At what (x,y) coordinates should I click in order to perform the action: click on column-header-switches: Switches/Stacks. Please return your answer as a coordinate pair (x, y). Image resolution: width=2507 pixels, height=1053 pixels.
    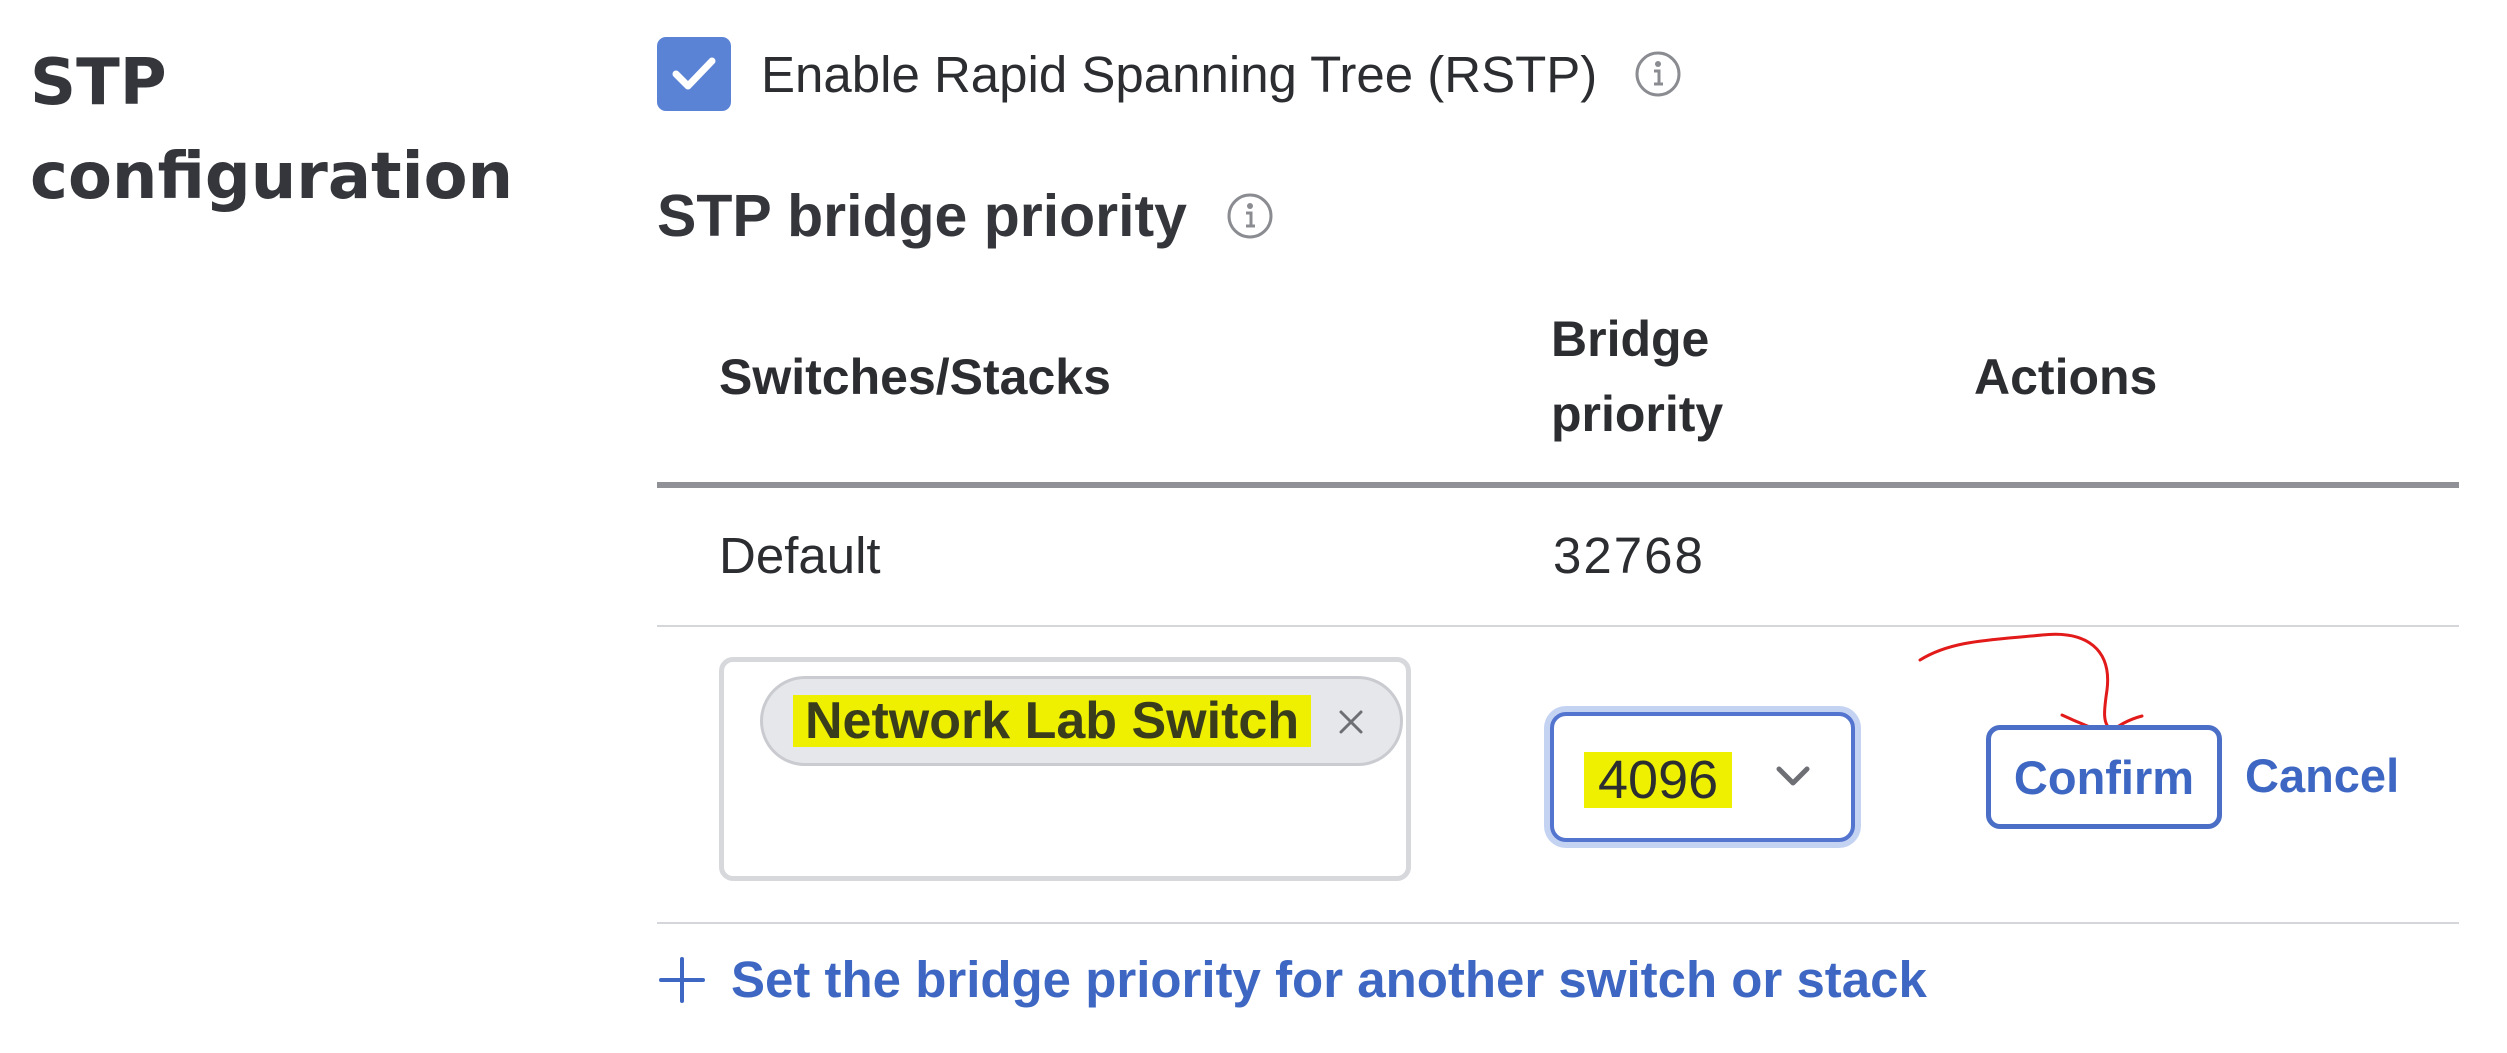
    Looking at the image, I should click on (915, 377).